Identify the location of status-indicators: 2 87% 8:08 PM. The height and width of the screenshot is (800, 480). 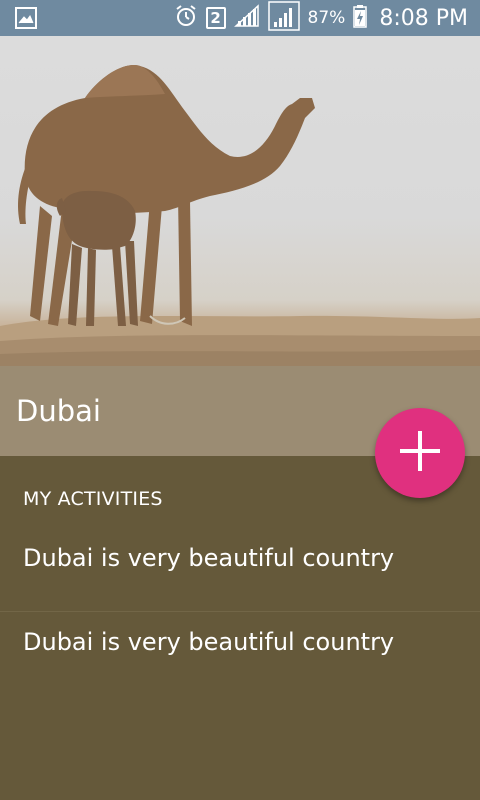
(321, 18).